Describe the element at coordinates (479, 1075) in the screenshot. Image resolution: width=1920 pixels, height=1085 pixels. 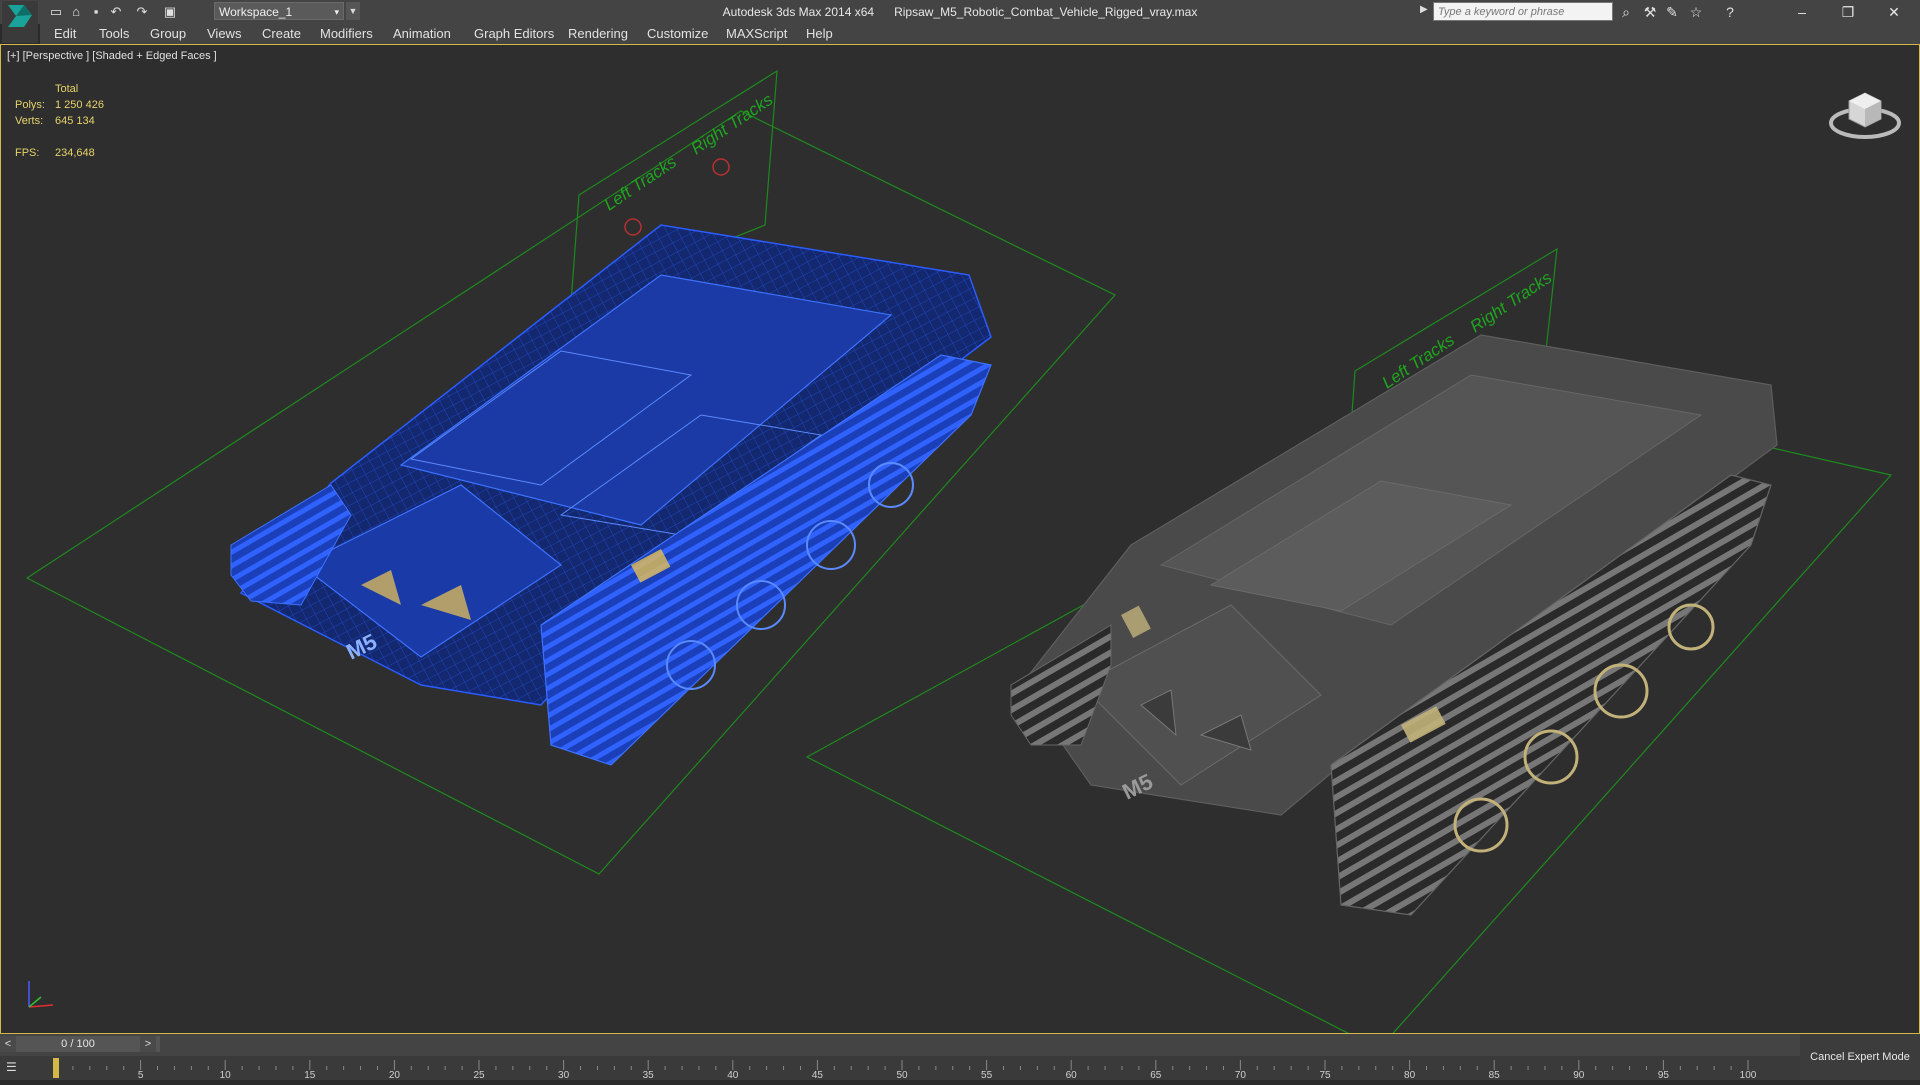
I see `ruler-tick-label: 25` at that location.